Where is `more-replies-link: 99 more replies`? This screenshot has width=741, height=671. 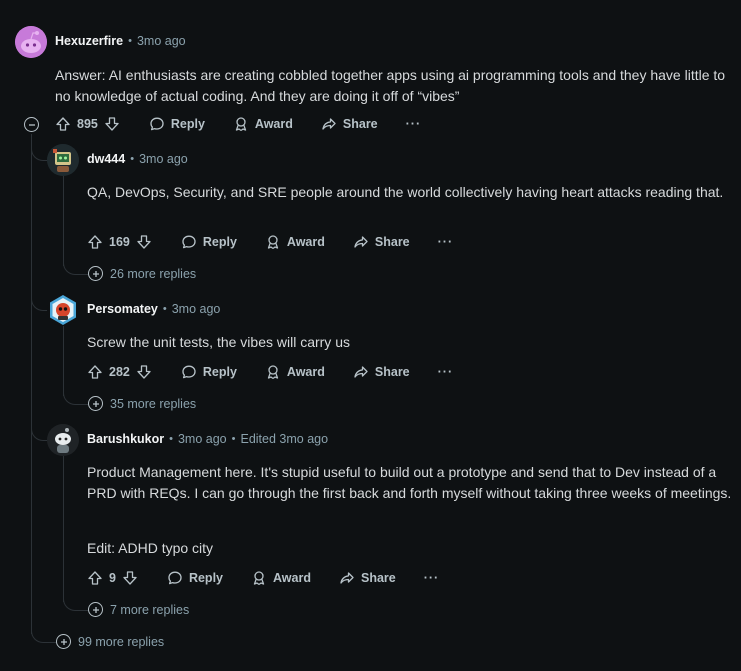
more-replies-link: 99 more replies is located at coordinates (110, 641).